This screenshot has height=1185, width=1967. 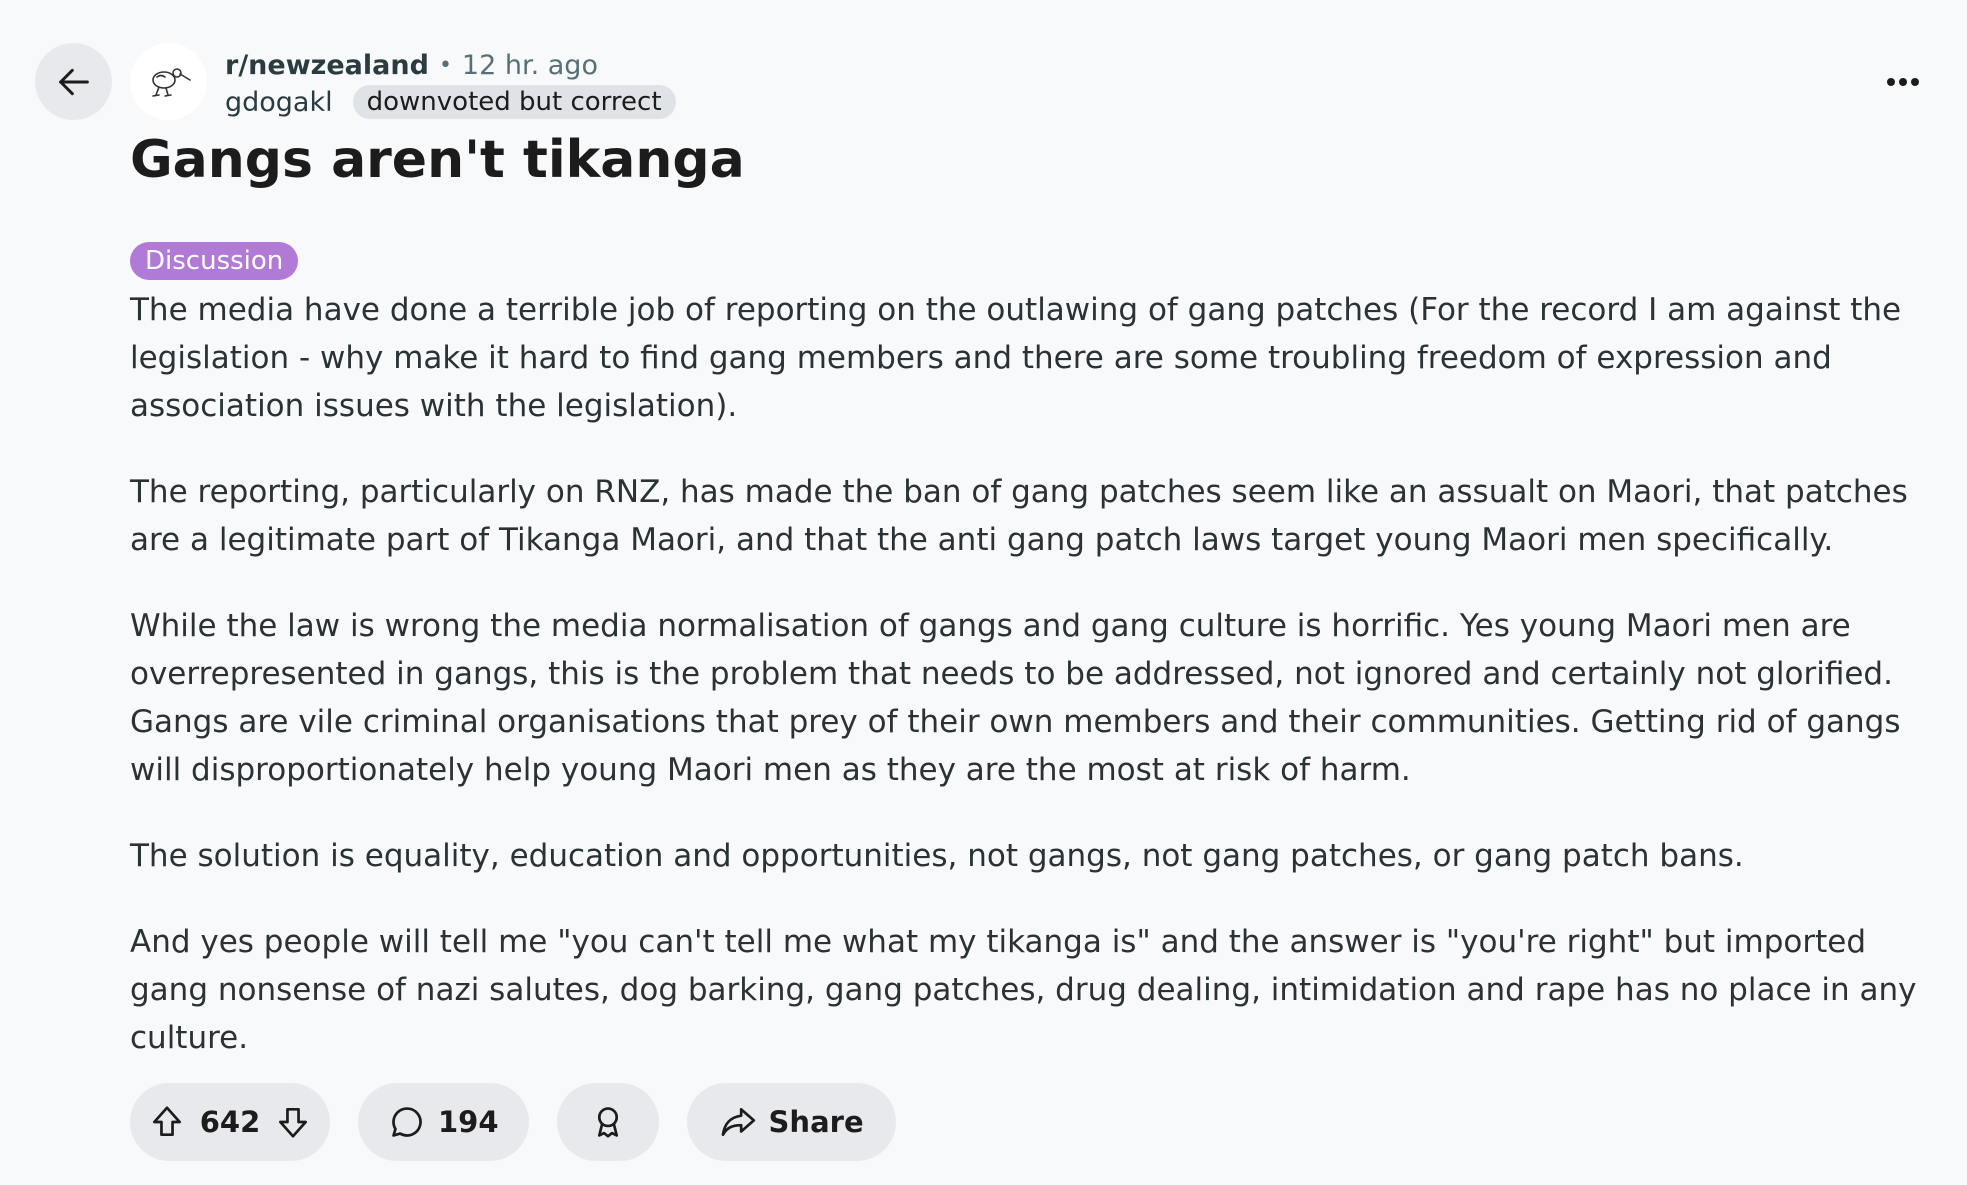 I want to click on vote-count: 642, so click(x=230, y=1122).